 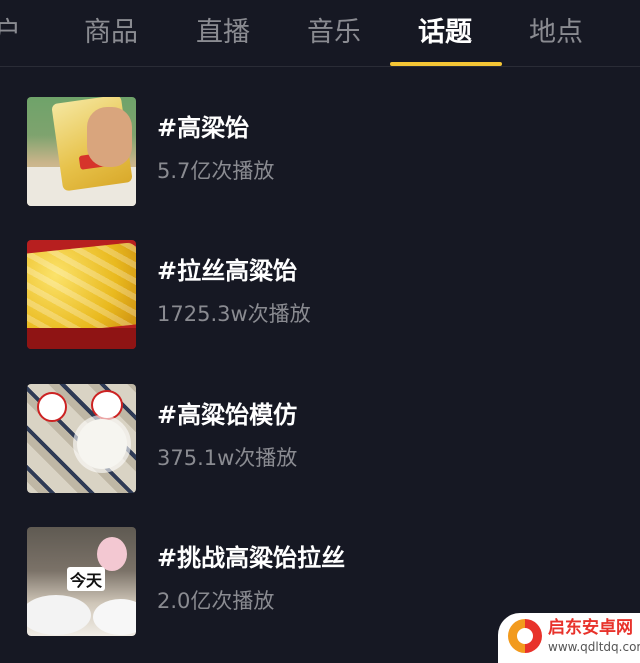 What do you see at coordinates (227, 271) in the screenshot?
I see `topic-title: #拉丝高粱饴` at bounding box center [227, 271].